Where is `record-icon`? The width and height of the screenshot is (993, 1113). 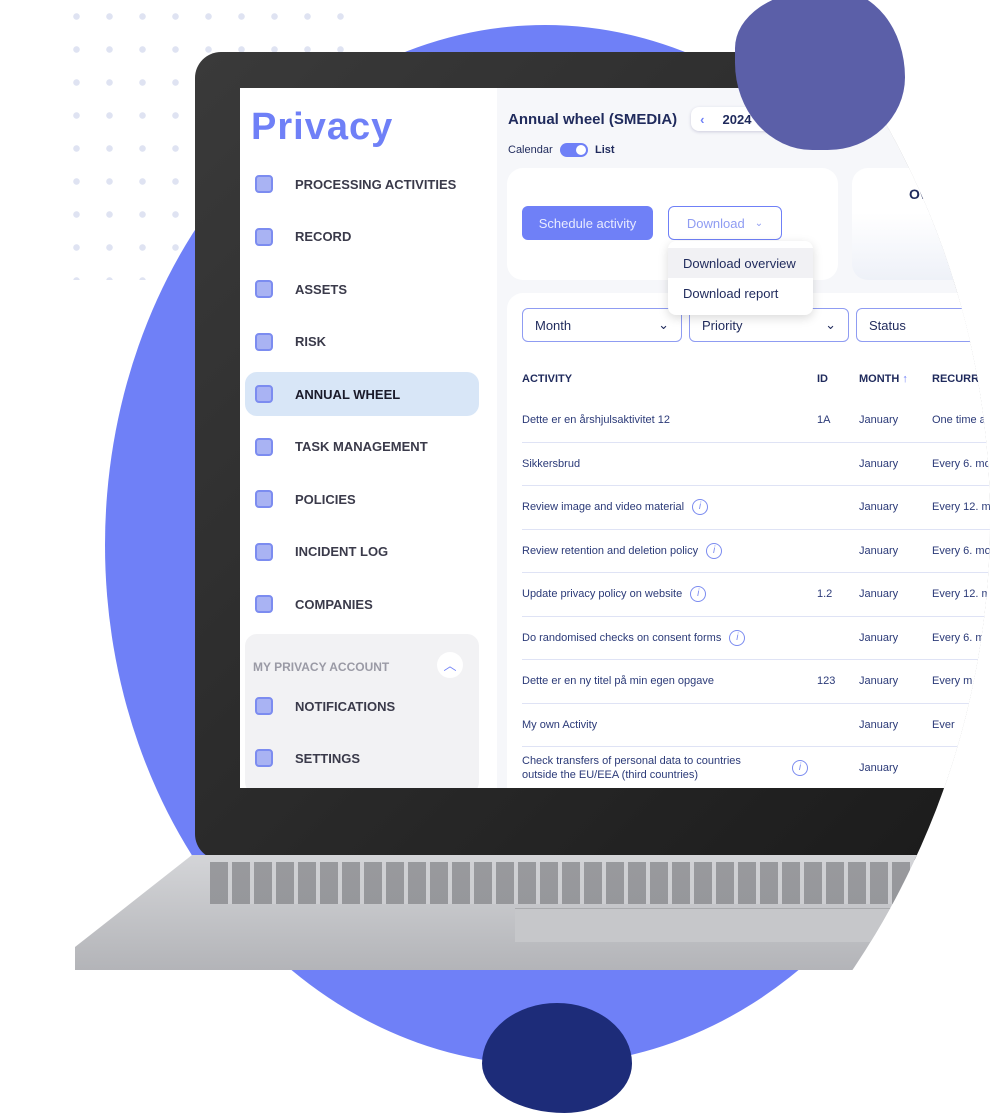
record-icon is located at coordinates (264, 236).